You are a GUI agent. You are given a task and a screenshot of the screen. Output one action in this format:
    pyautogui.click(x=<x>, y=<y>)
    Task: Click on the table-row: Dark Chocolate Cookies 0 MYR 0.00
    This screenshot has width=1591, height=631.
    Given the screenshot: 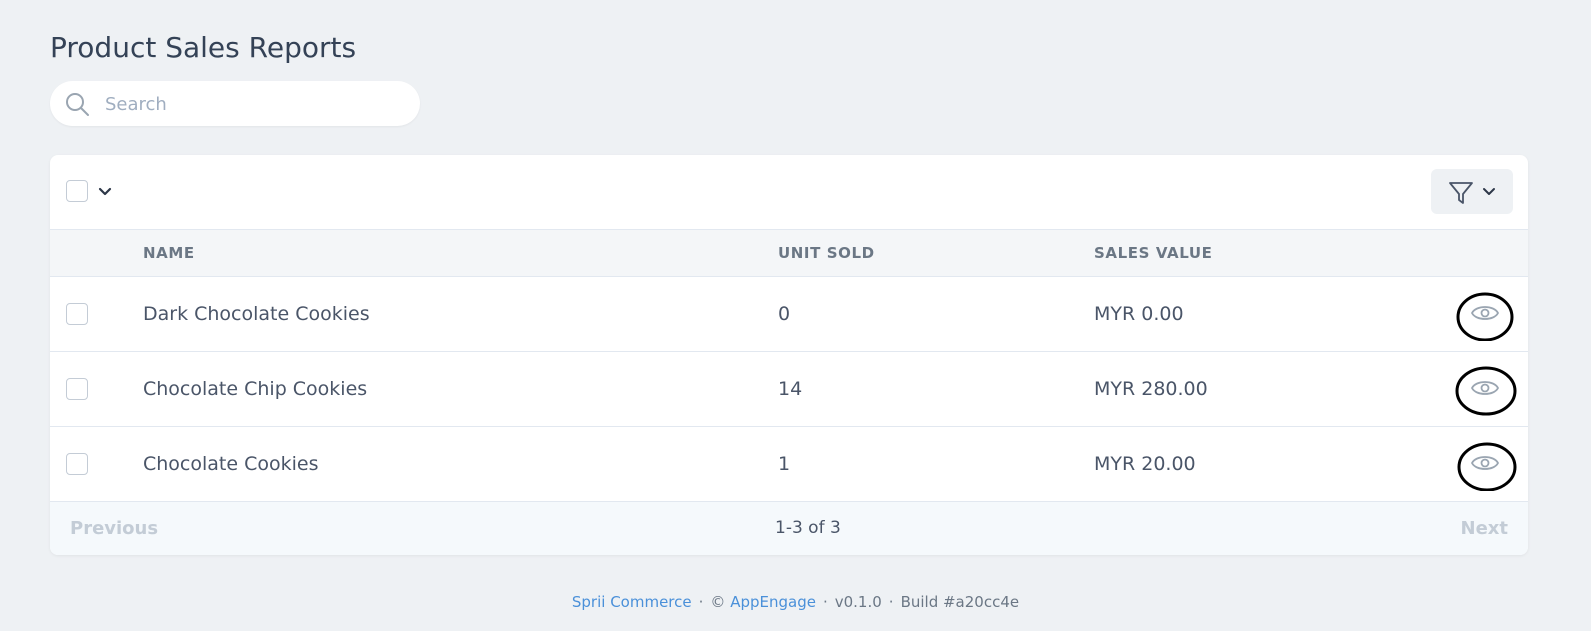 What is the action you would take?
    pyautogui.click(x=789, y=314)
    